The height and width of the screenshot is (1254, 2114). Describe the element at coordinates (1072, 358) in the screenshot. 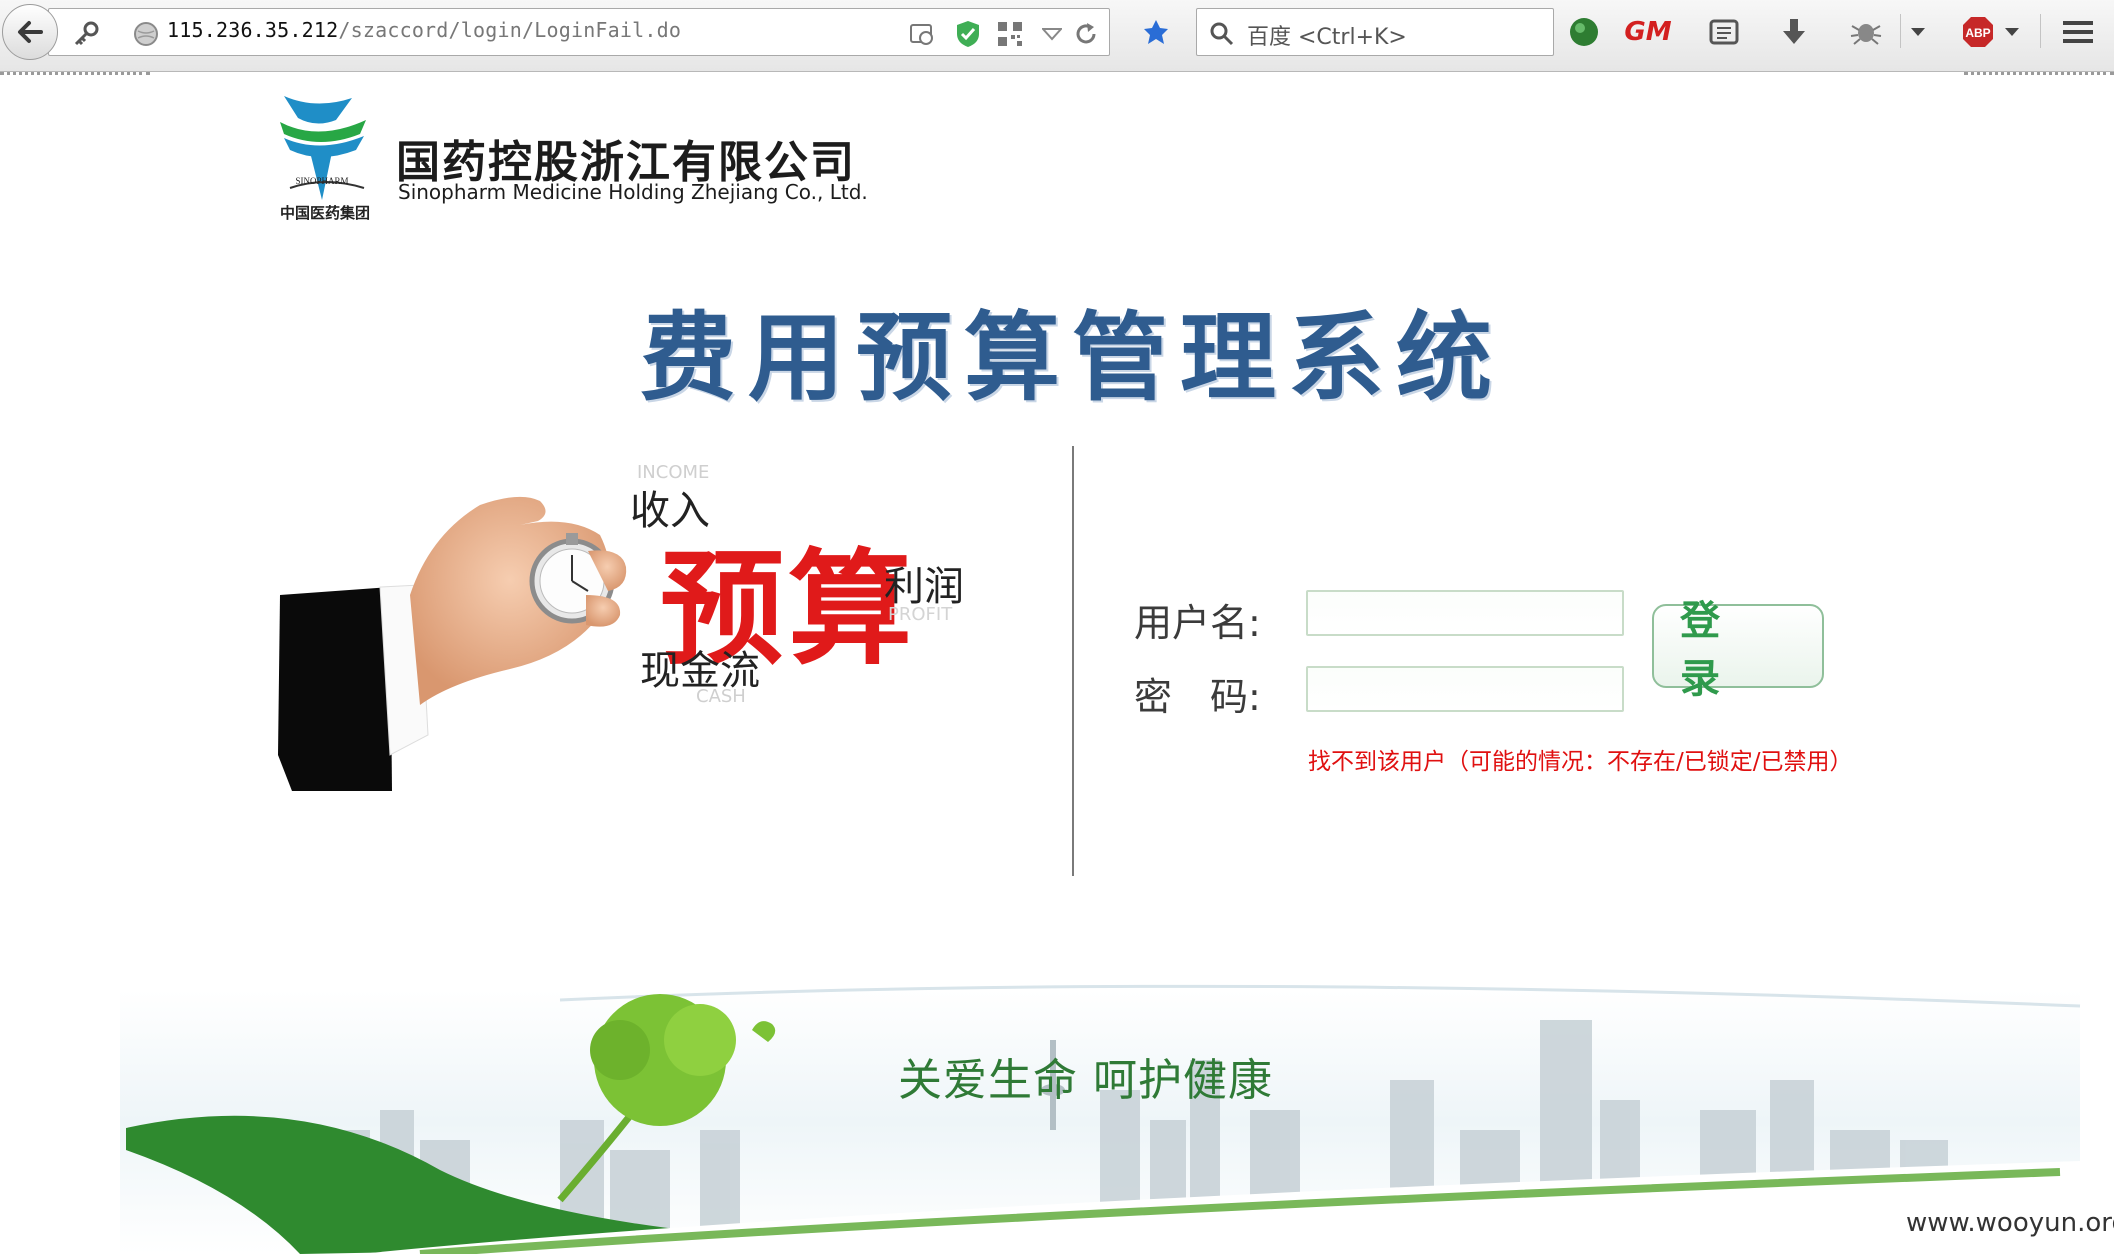

I see `system-title: 费用预算管理系统` at that location.